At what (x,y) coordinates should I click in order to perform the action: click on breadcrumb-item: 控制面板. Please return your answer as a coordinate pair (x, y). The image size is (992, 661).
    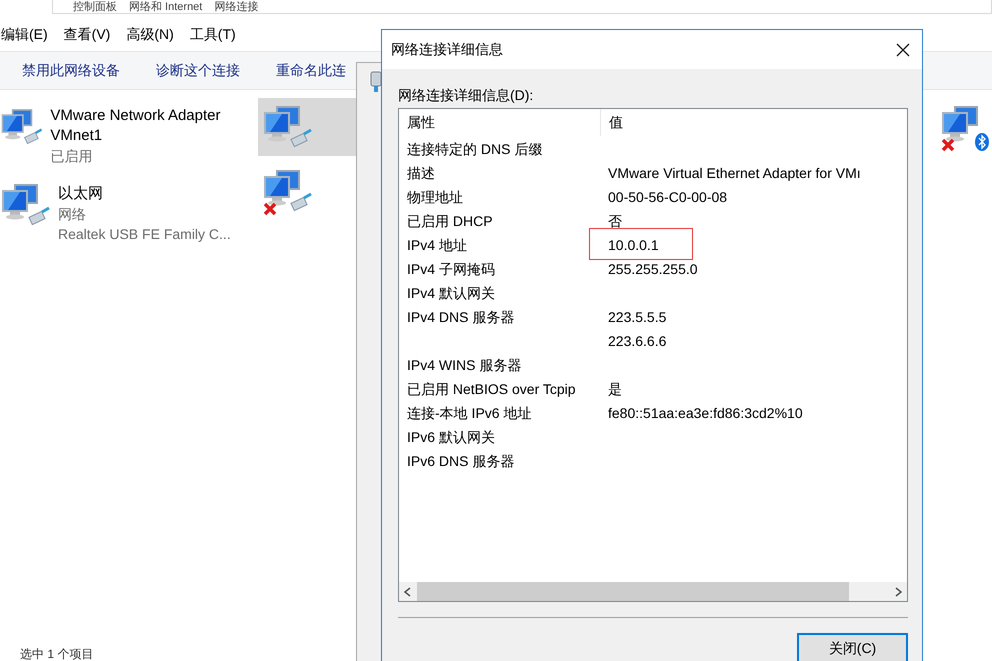
    Looking at the image, I should click on (95, 7).